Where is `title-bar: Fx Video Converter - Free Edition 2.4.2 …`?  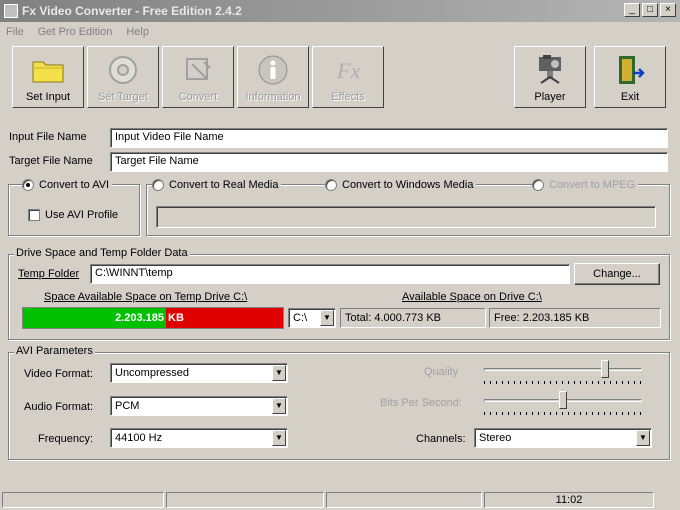 title-bar: Fx Video Converter - Free Edition 2.4.2 … is located at coordinates (340, 11).